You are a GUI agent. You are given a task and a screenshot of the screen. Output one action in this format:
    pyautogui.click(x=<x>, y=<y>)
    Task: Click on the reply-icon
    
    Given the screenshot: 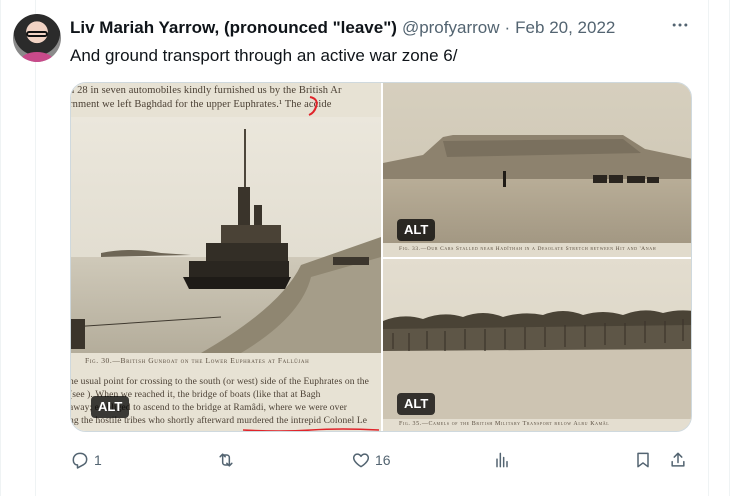 What is the action you would take?
    pyautogui.click(x=80, y=460)
    